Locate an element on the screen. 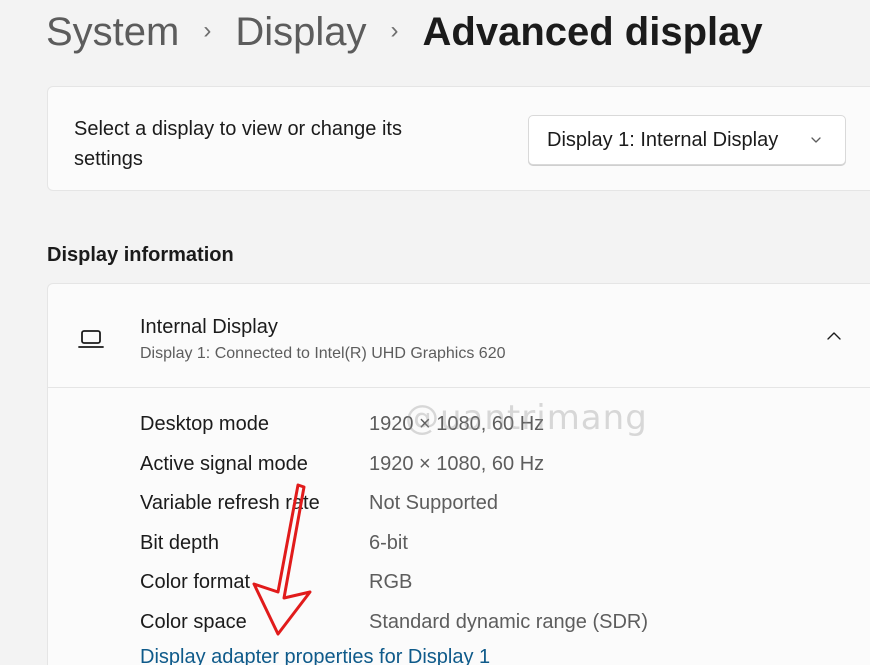  property-row-color-space: Color space Standard dynamic range (SDR) is located at coordinates (394, 623).